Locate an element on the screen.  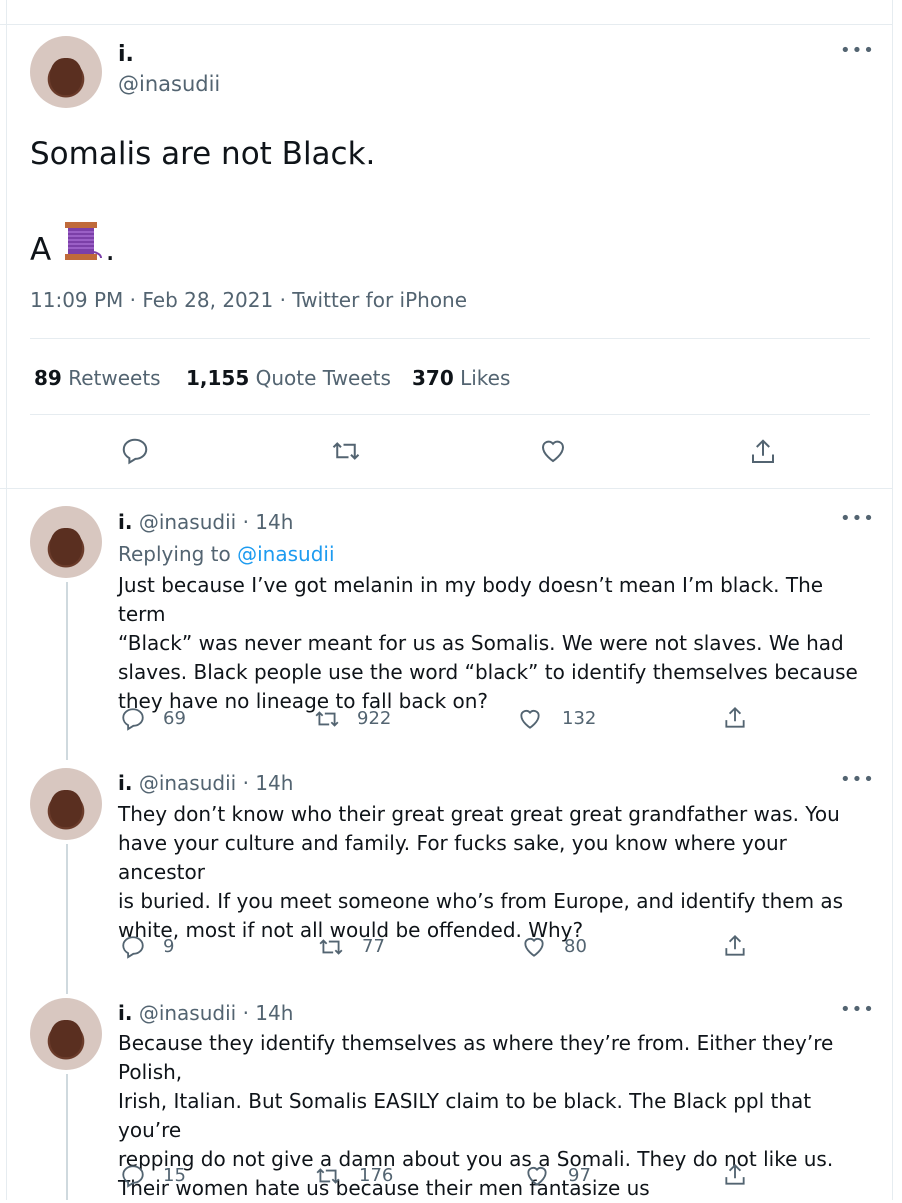
like-count: 97 is located at coordinates (579, 1175).